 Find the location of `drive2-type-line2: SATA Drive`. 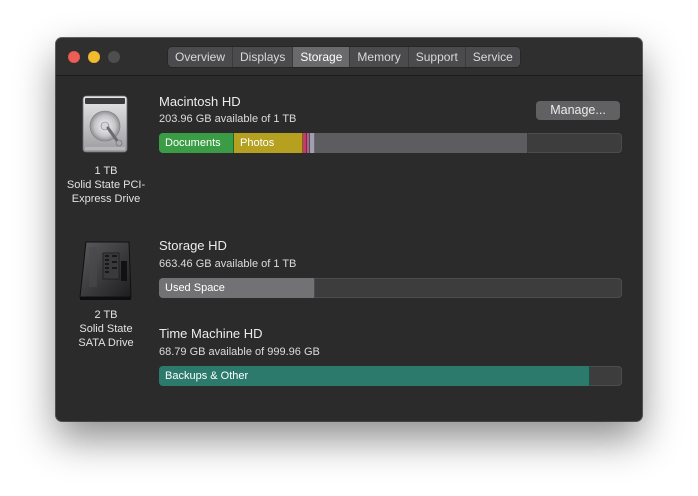

drive2-type-line2: SATA Drive is located at coordinates (106, 343).